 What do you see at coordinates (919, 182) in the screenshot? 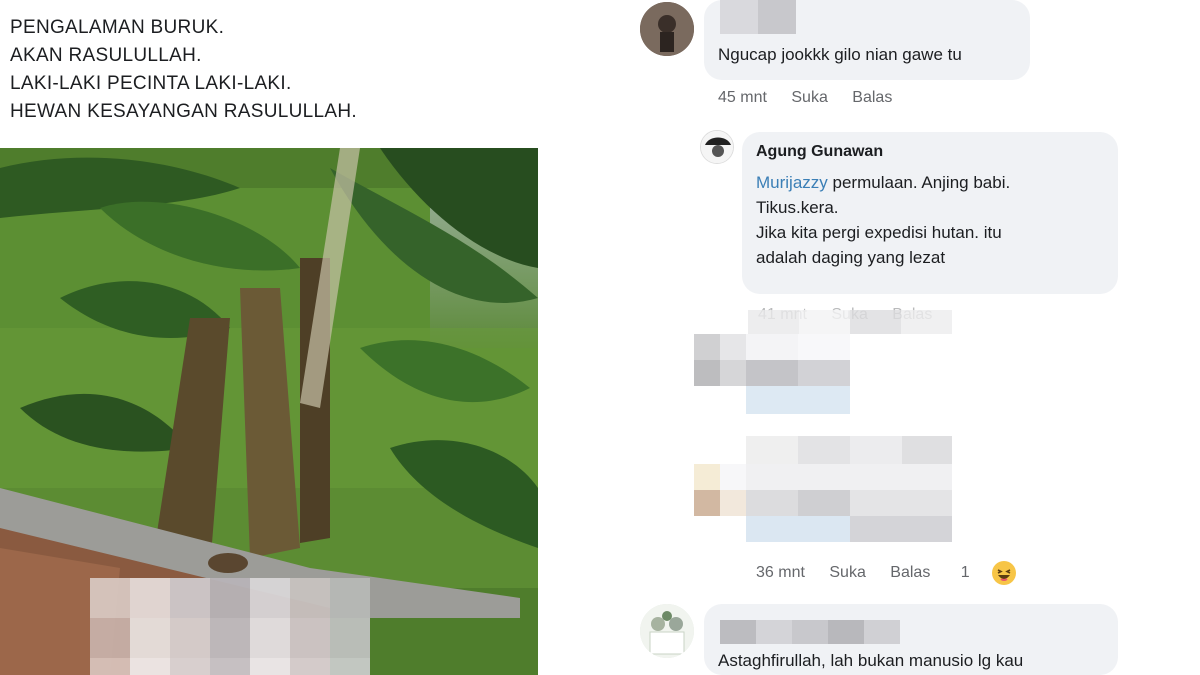
I see `comment-line-text: permulaan. Anjing babi.` at bounding box center [919, 182].